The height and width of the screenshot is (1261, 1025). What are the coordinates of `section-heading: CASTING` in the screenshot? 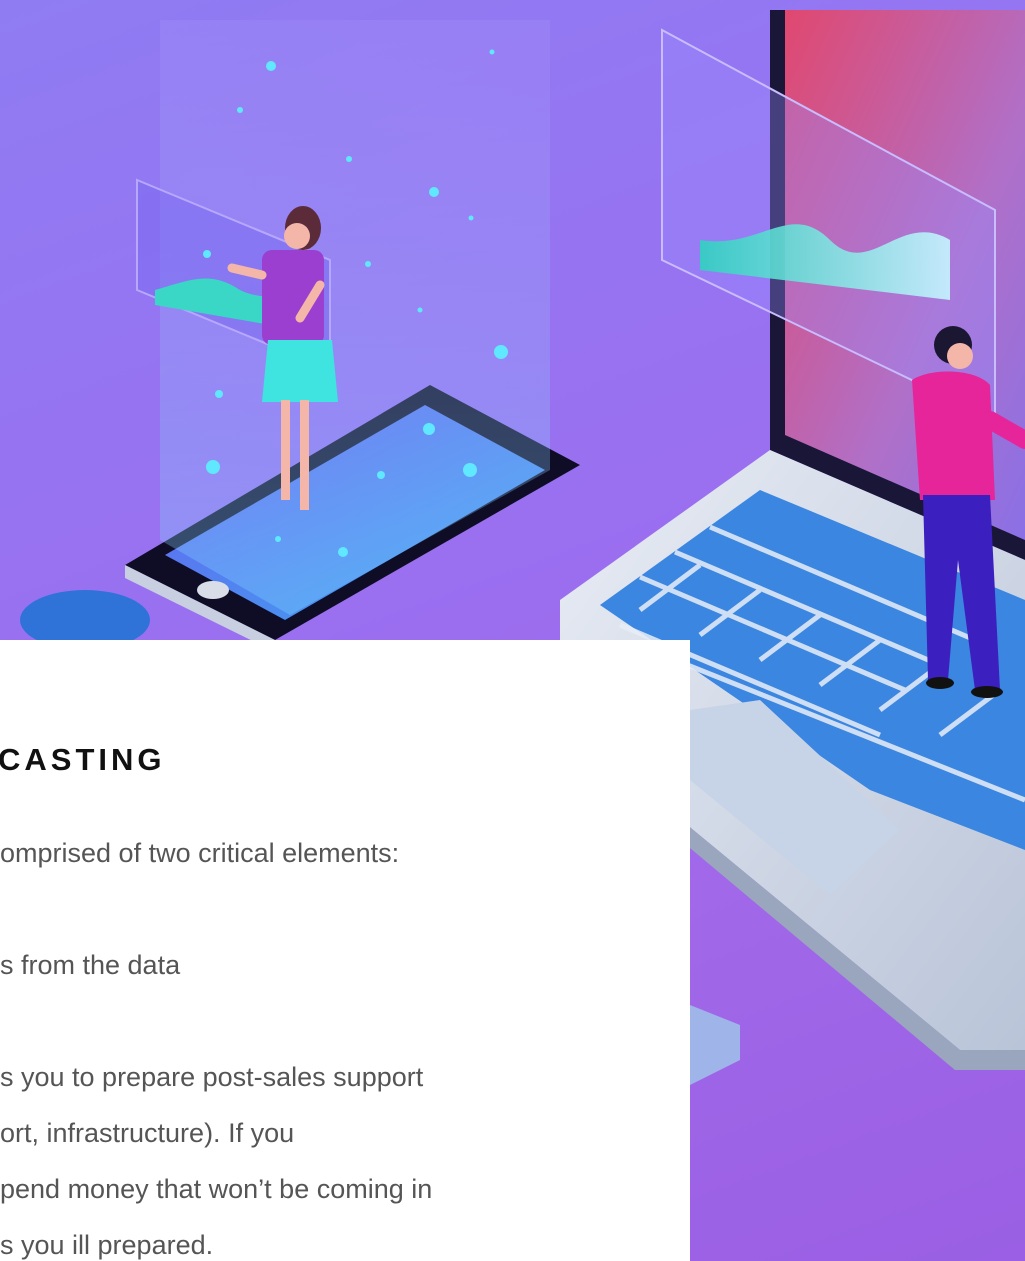 It's located at (83, 759).